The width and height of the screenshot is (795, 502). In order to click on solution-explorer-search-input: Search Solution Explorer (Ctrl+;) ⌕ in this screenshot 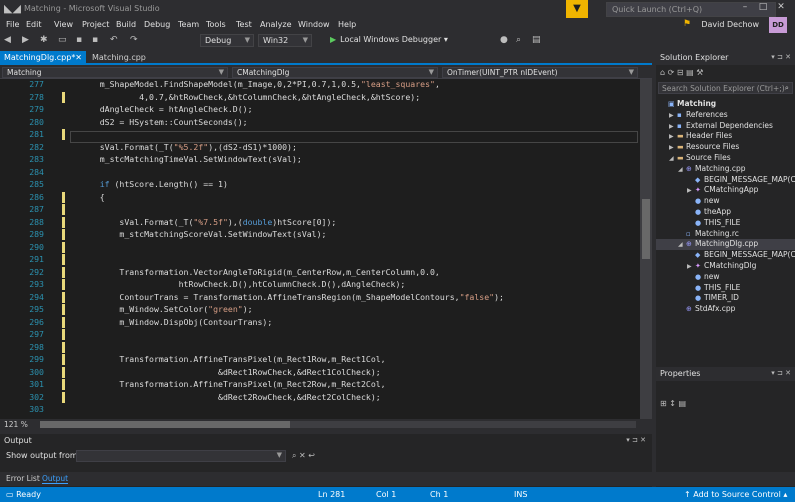, I will do `click(725, 88)`.